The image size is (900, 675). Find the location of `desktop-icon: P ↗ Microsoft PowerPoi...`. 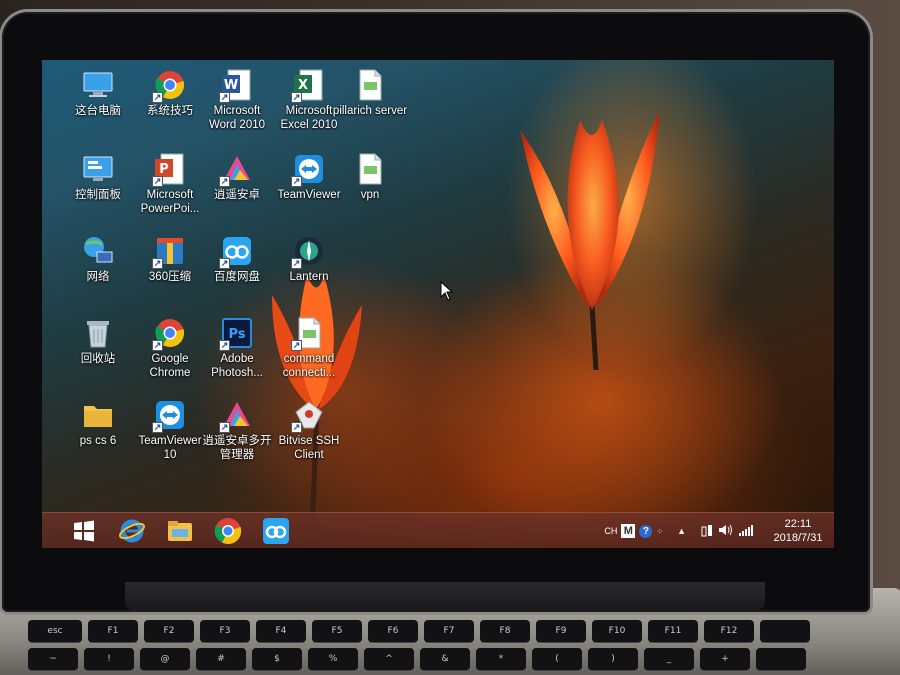

desktop-icon: P ↗ Microsoft PowerPoi... is located at coordinates (170, 184).